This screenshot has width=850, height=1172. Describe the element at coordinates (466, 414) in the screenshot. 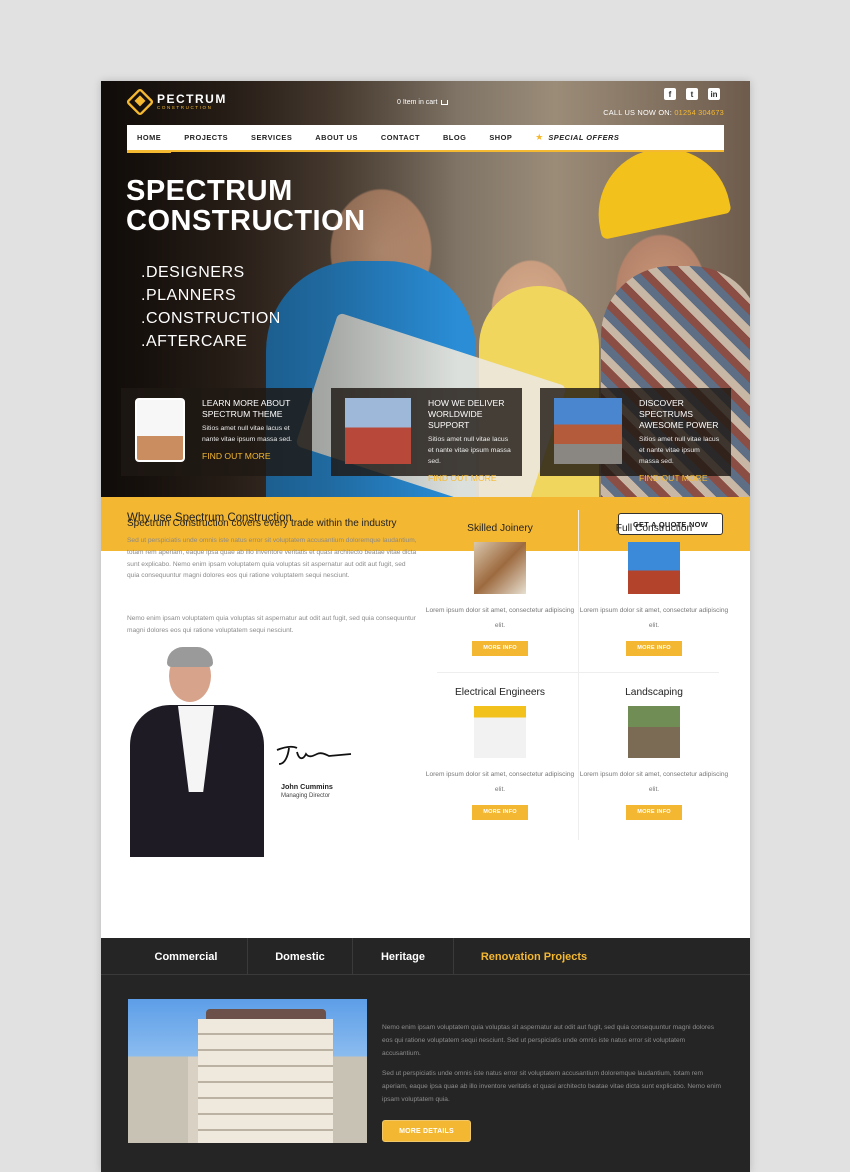

I see `feature-heading: HOW WE DELIVER WORLDWIDE SUPPORT` at that location.